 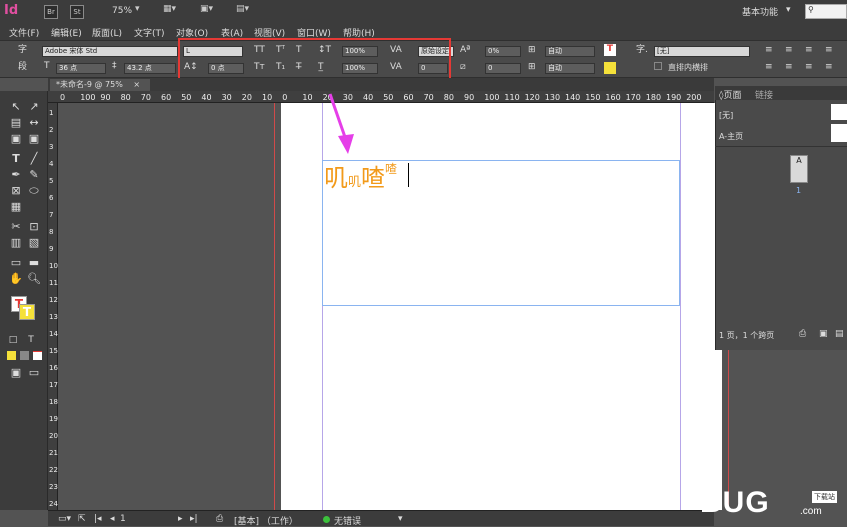 I want to click on none-master-thumb, so click(x=839, y=112).